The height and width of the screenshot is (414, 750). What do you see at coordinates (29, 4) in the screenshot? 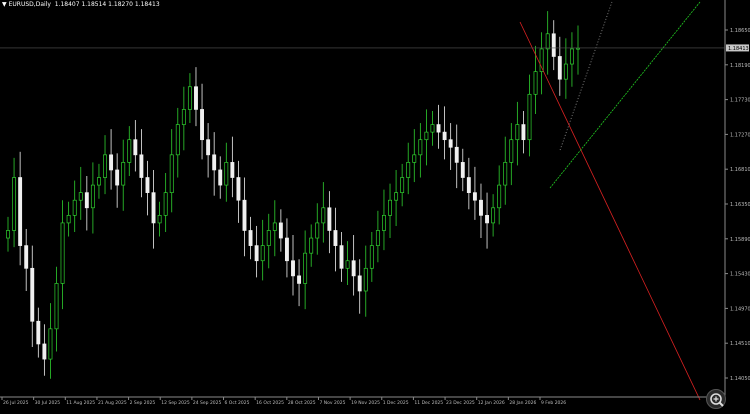
I see `symbol-label: EURUSD,Daily` at bounding box center [29, 4].